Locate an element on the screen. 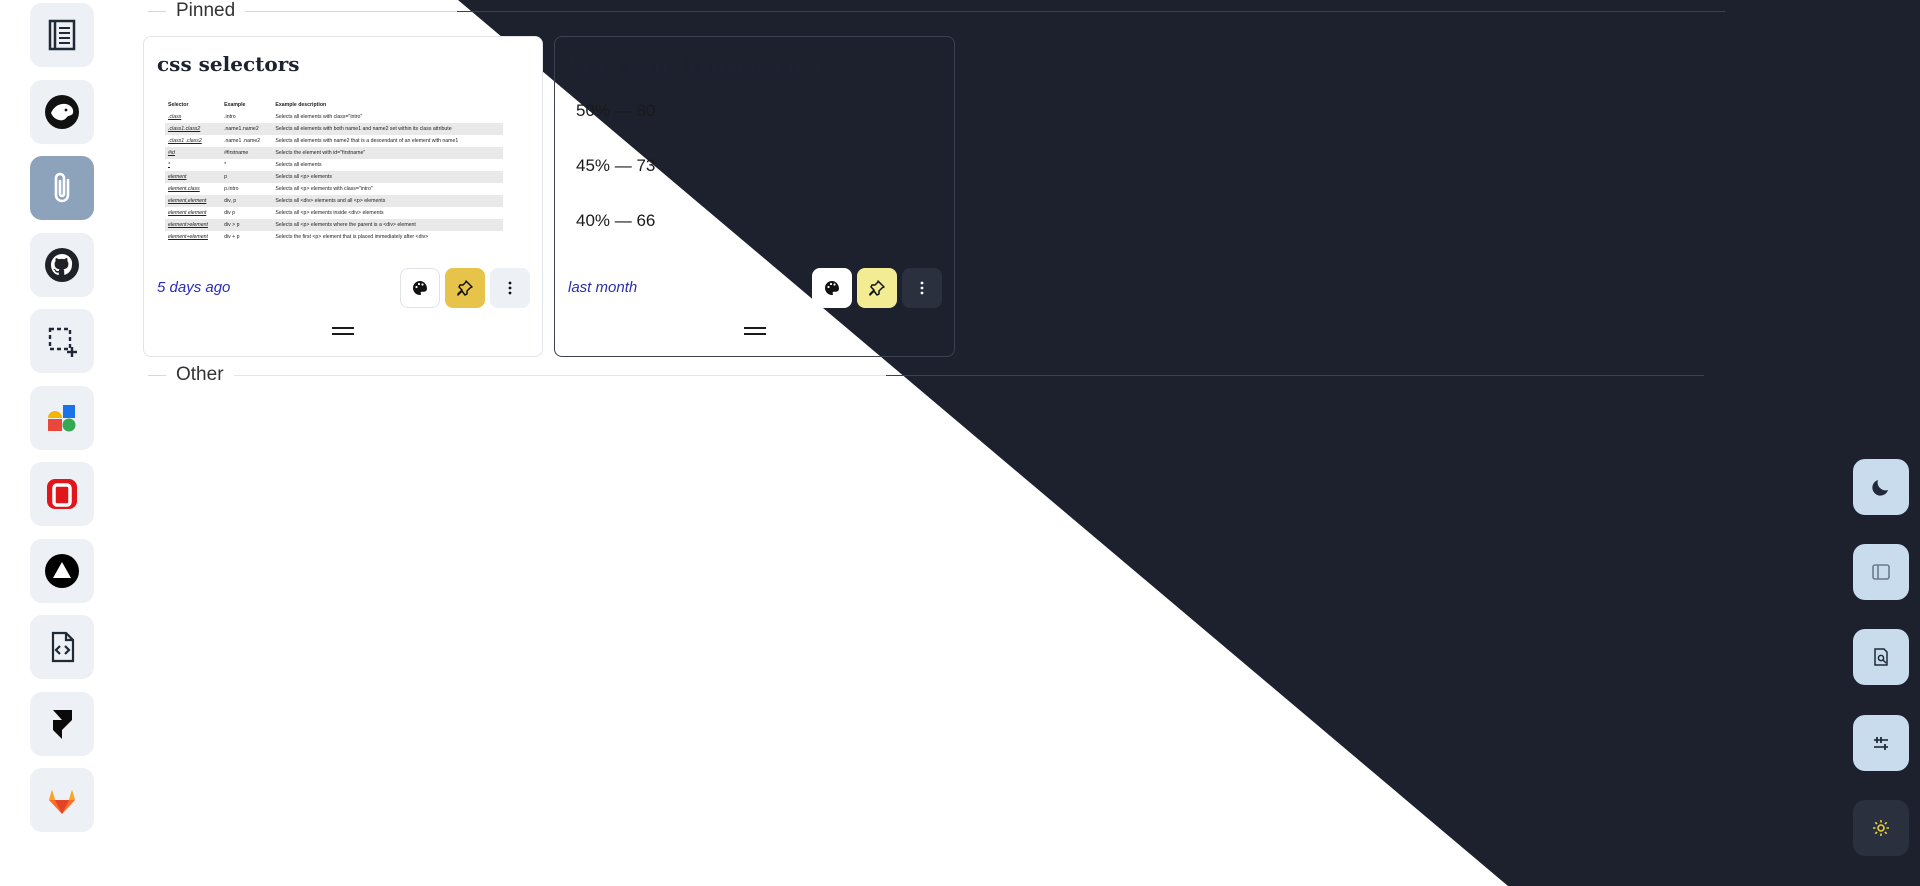  table-cell: Selects all <p> elements is located at coordinates (387, 177).